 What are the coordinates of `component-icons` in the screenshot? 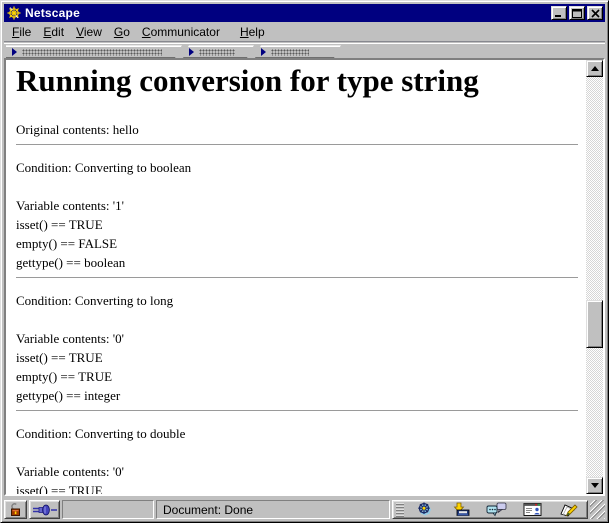 It's located at (496, 510).